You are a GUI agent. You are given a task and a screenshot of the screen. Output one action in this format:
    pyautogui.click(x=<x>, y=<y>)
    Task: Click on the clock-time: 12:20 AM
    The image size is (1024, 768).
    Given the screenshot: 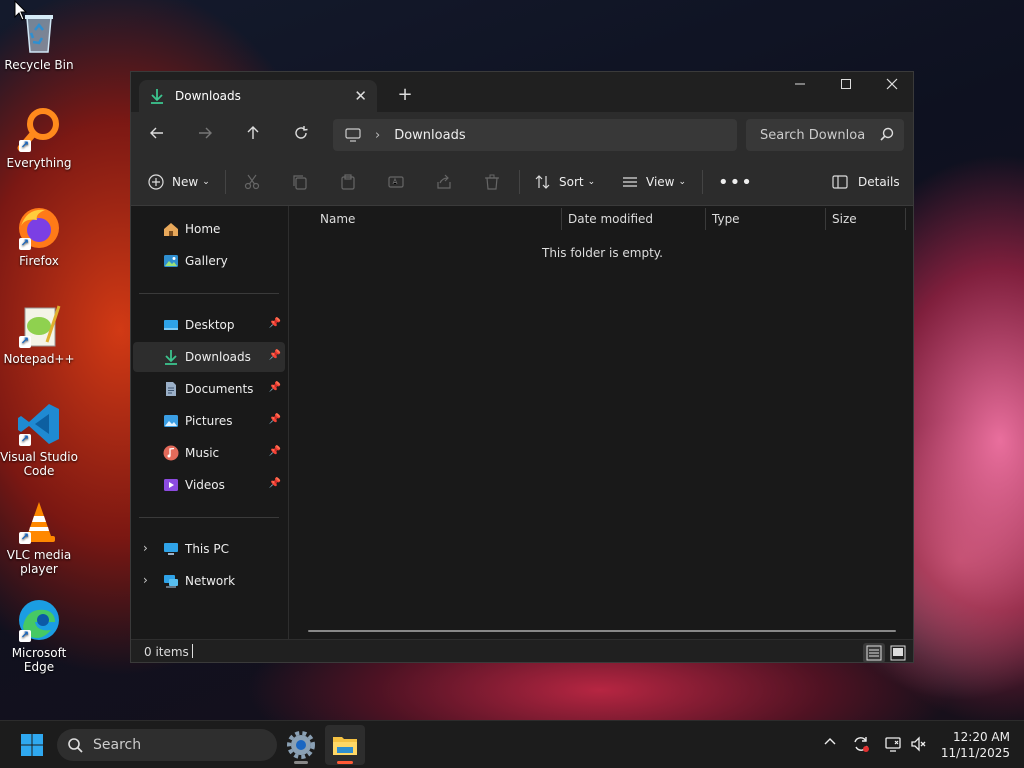 What is the action you would take?
    pyautogui.click(x=981, y=737)
    